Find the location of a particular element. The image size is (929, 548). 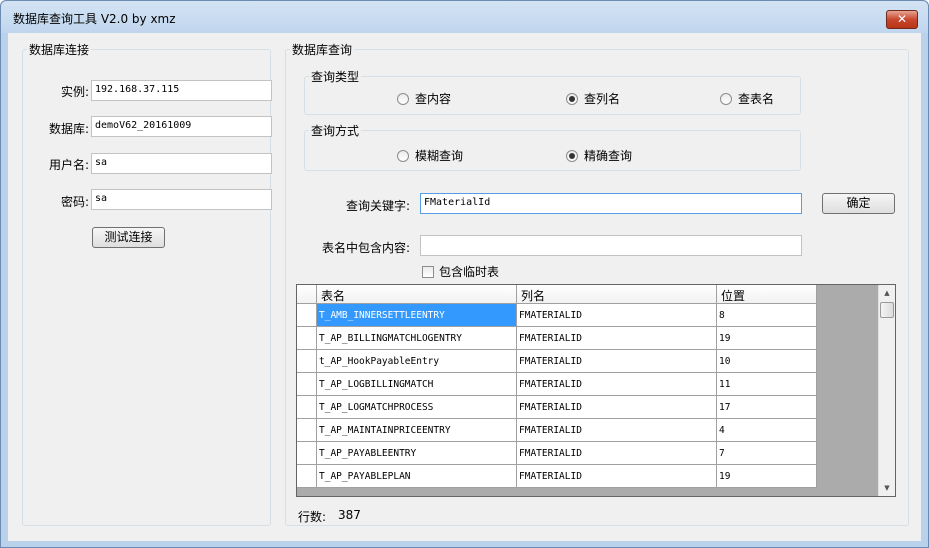

cell-table-name: T_AP_PAYABLEPLAN is located at coordinates (417, 476).